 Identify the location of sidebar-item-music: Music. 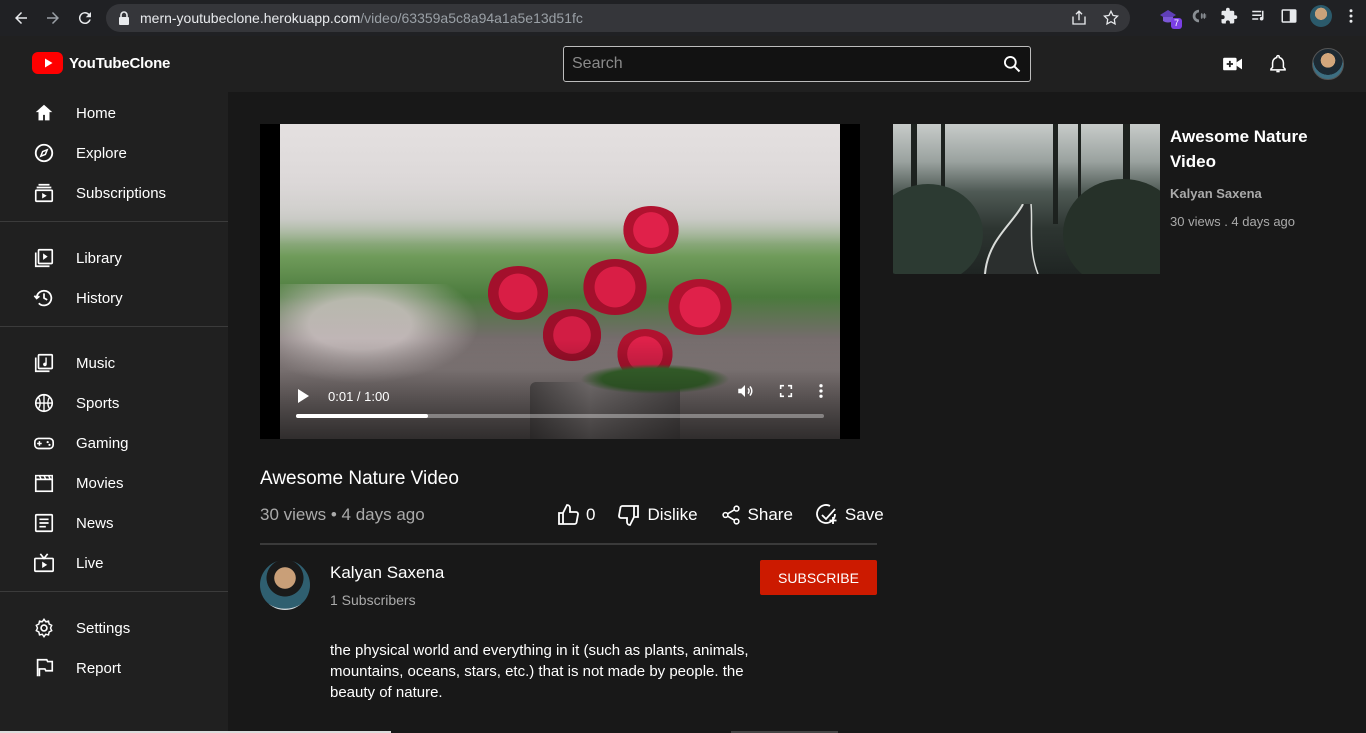
(114, 363).